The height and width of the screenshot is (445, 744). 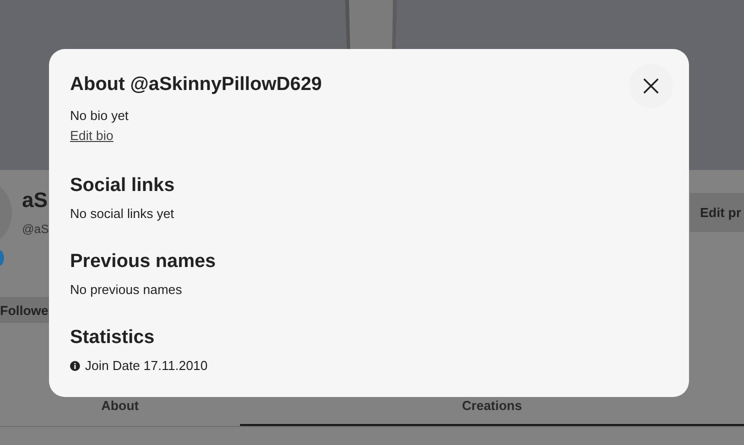 I want to click on section-text: No previous names, so click(x=126, y=289).